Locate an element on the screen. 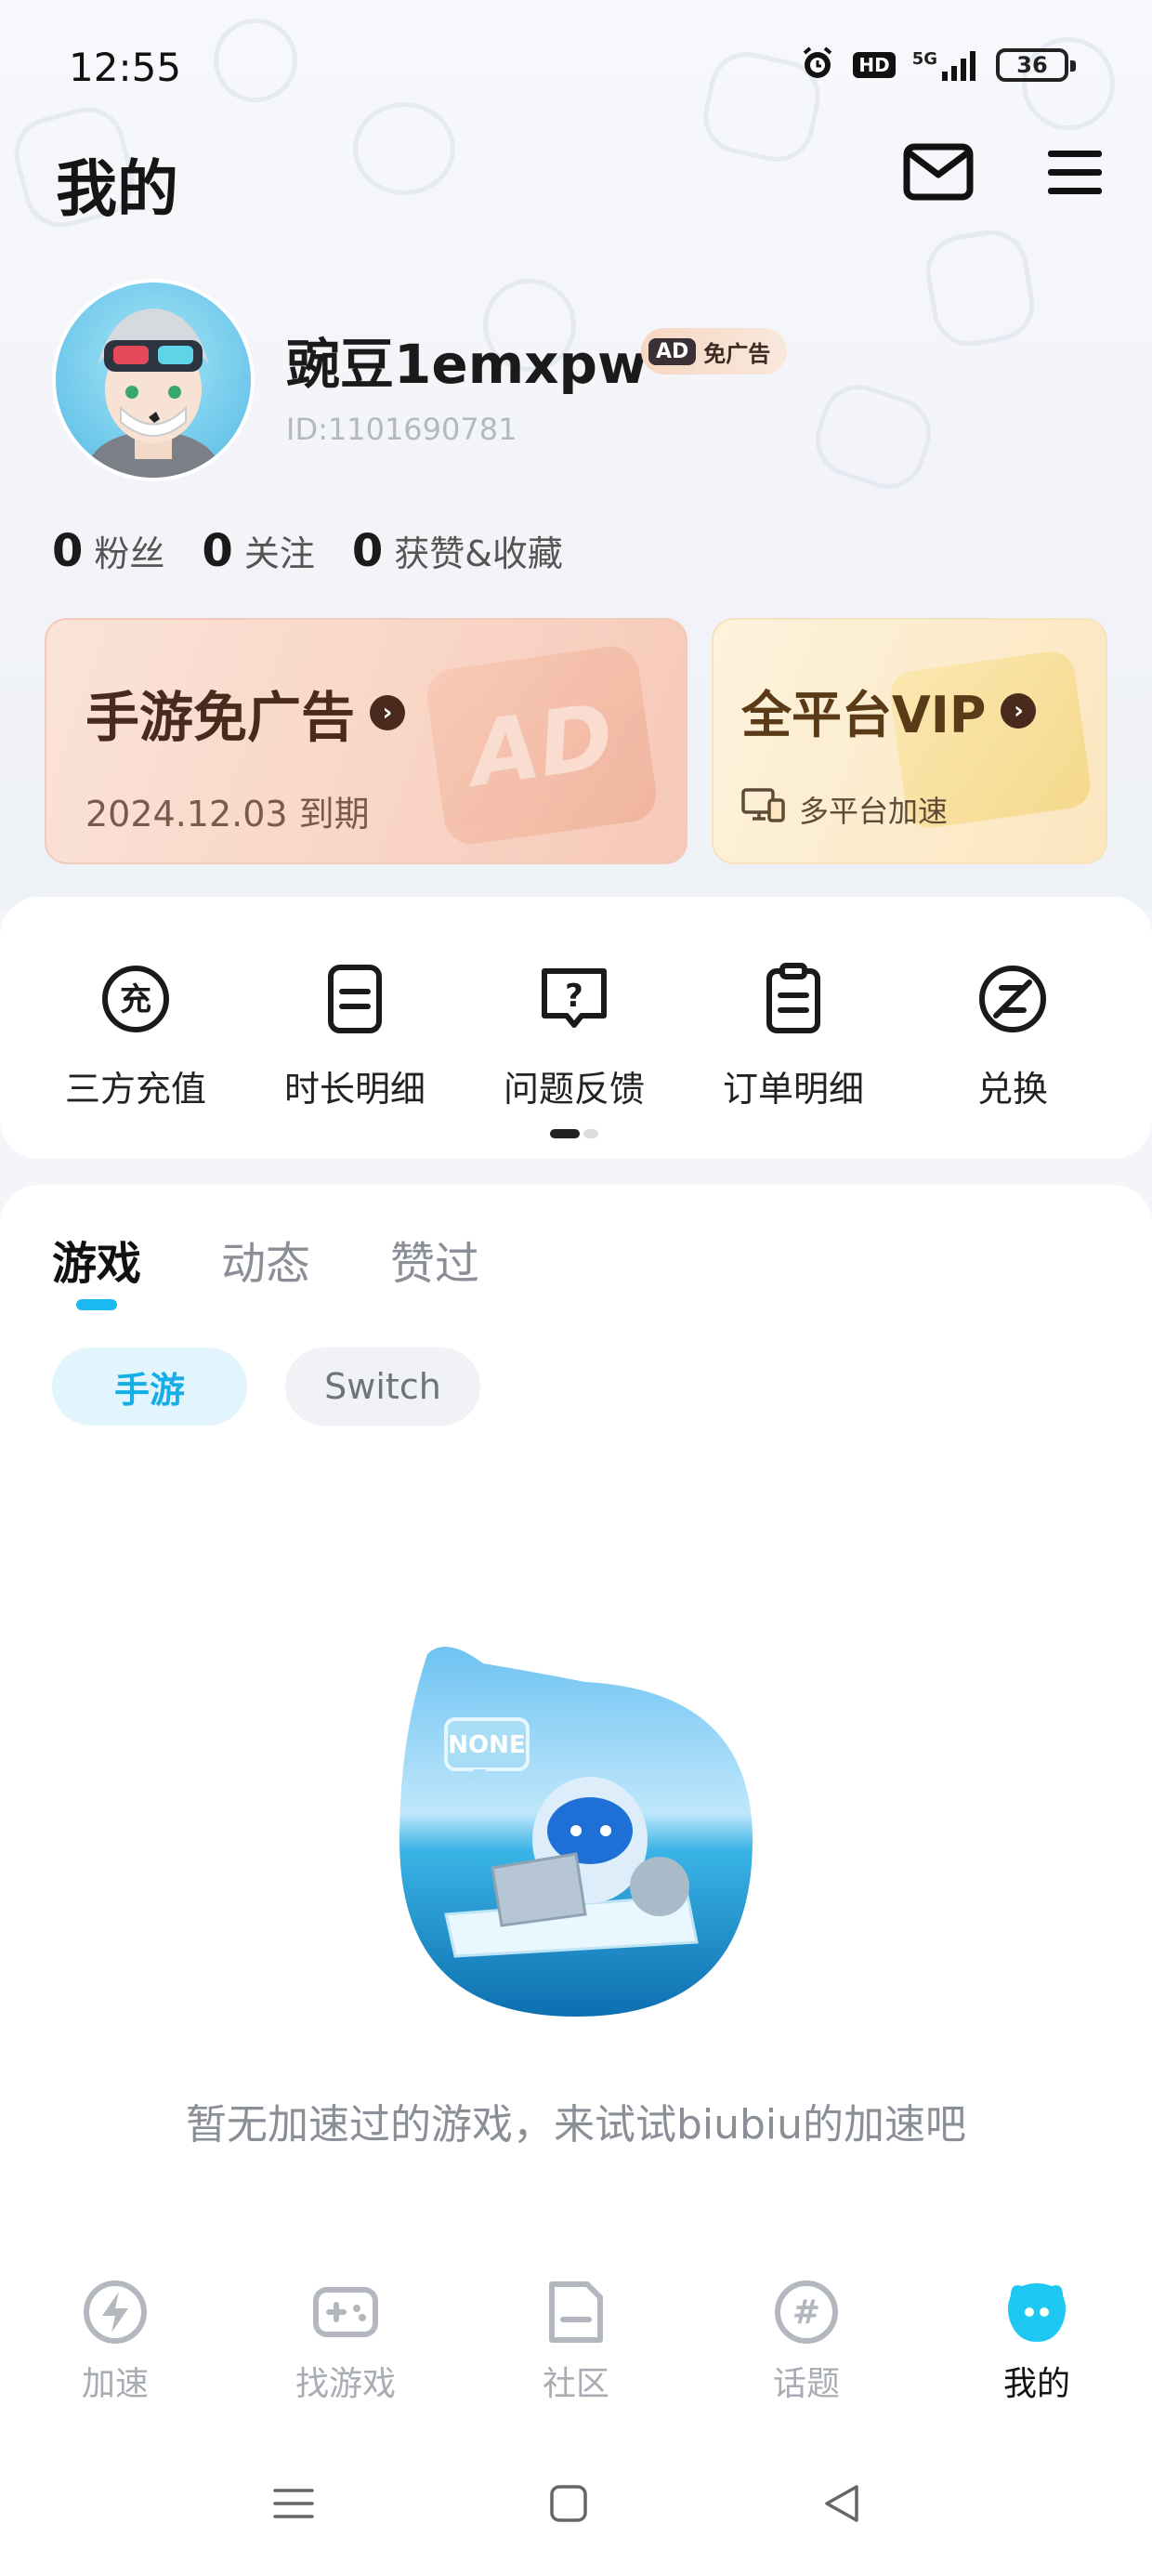 This screenshot has height=2576, width=1152. page-indicator is located at coordinates (574, 1133).